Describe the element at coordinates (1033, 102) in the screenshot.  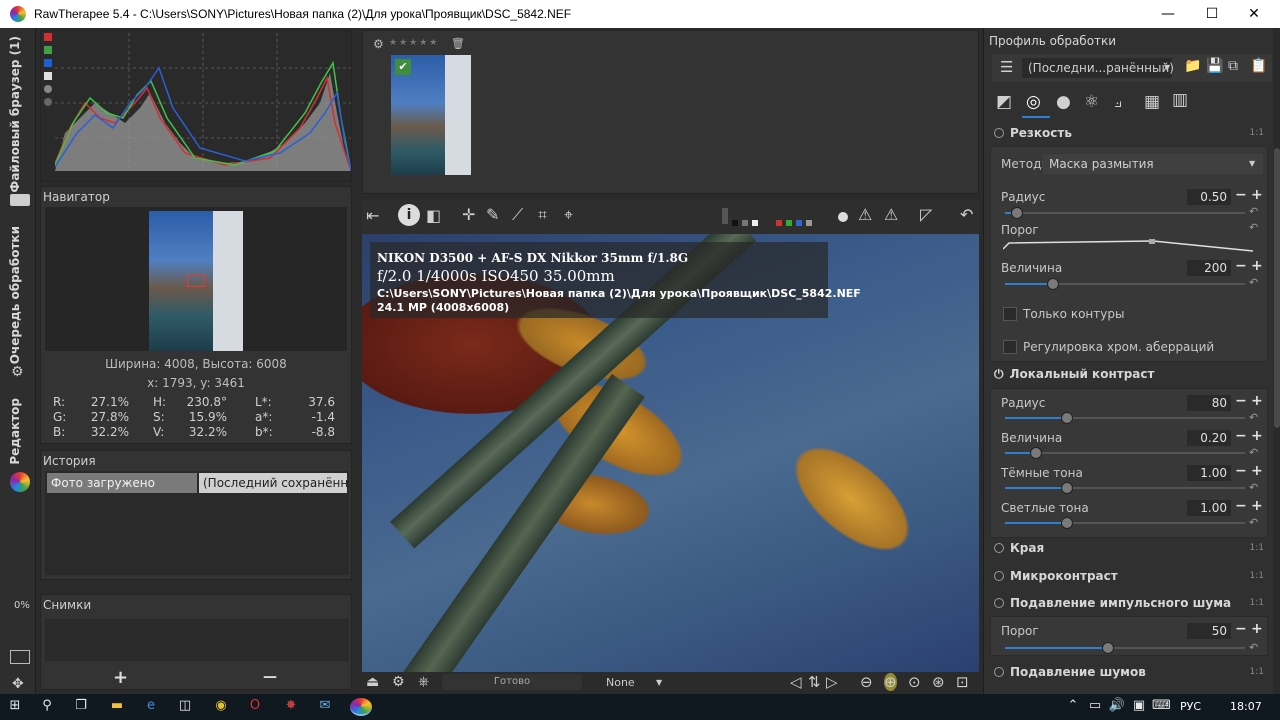
I see `details-tab-icon: ◎` at that location.